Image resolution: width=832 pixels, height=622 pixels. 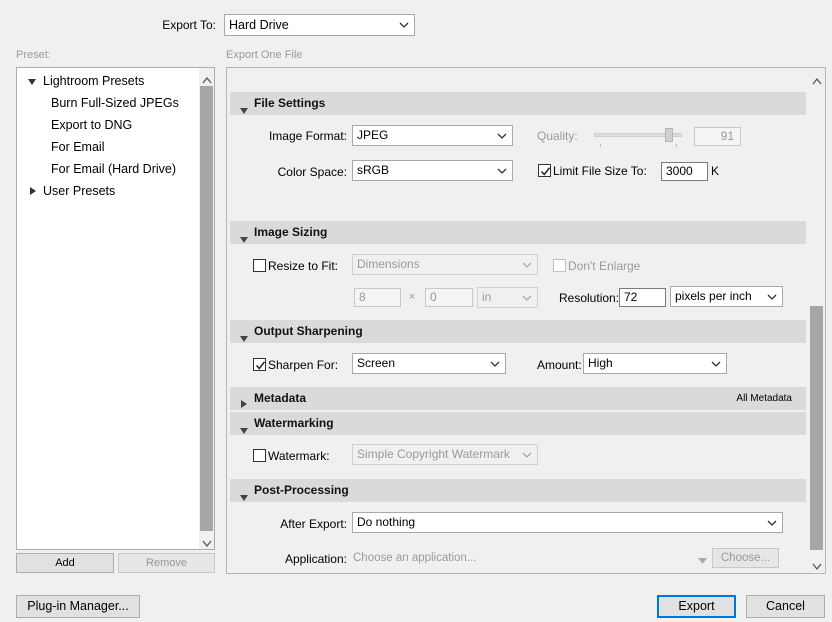 I want to click on watermarking-header: Watermarking, so click(x=518, y=423).